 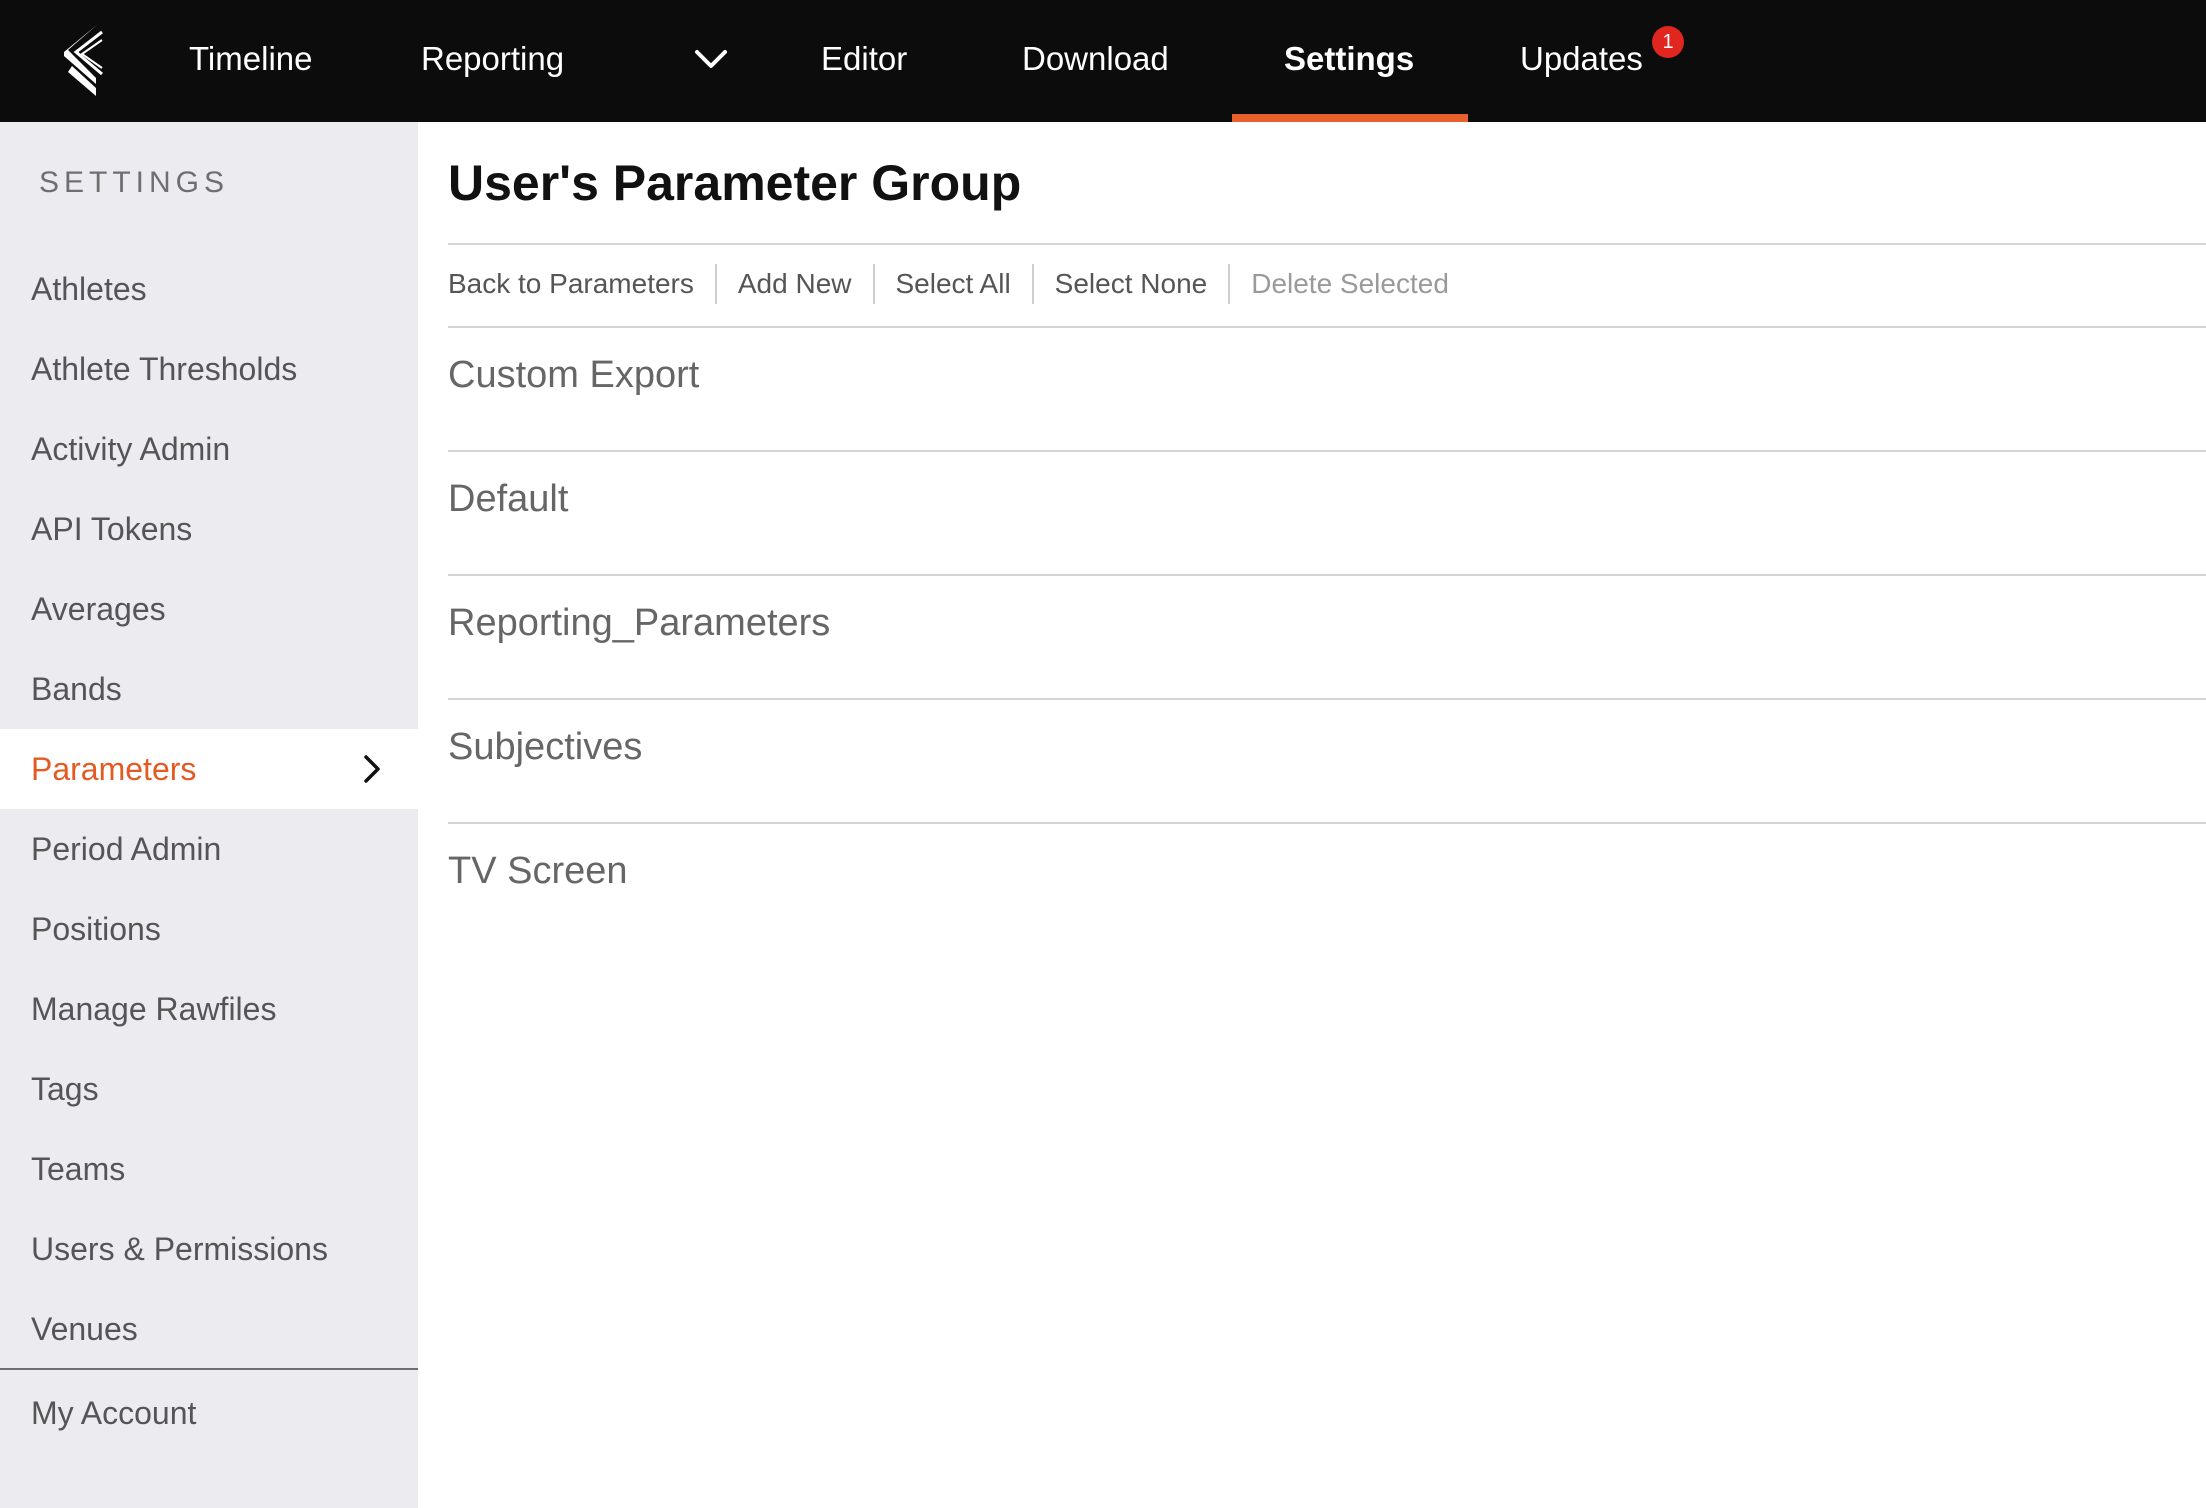 I want to click on sidebar-item-manage-rawfiles: Manage Rawfiles, so click(x=209, y=1009).